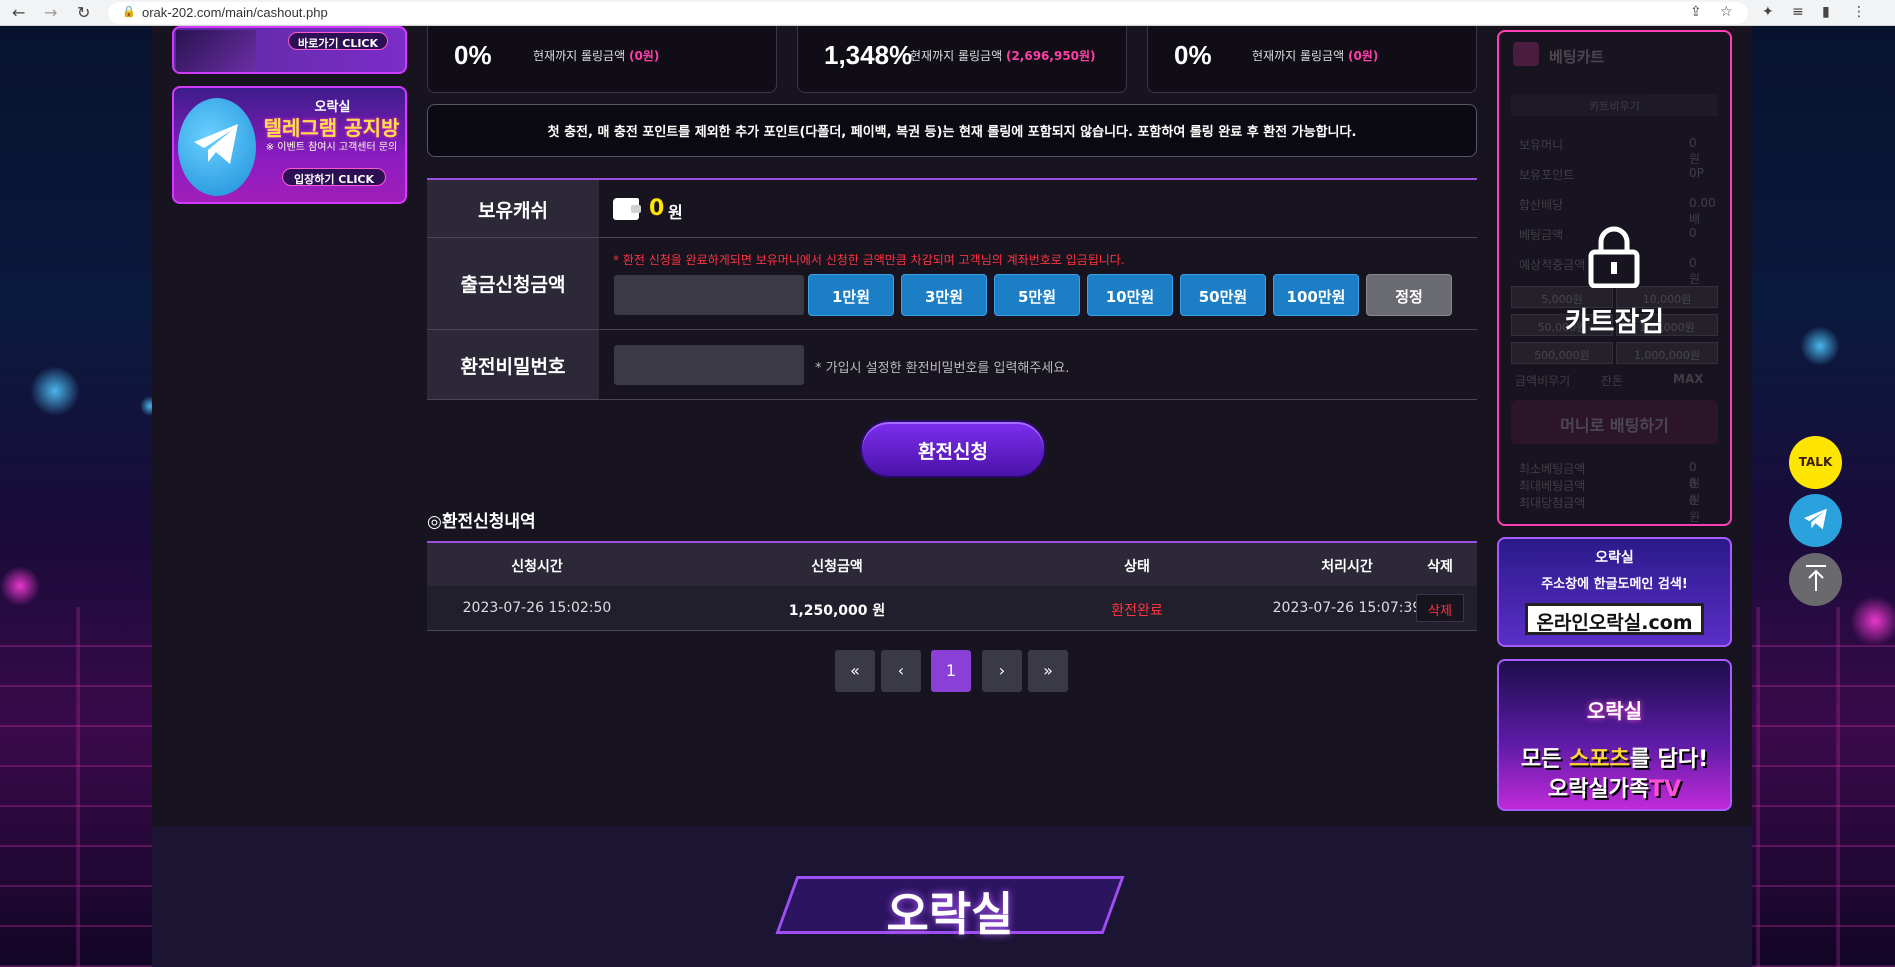  Describe the element at coordinates (1798, 12) in the screenshot. I see `reading-list-icon: ≡` at that location.